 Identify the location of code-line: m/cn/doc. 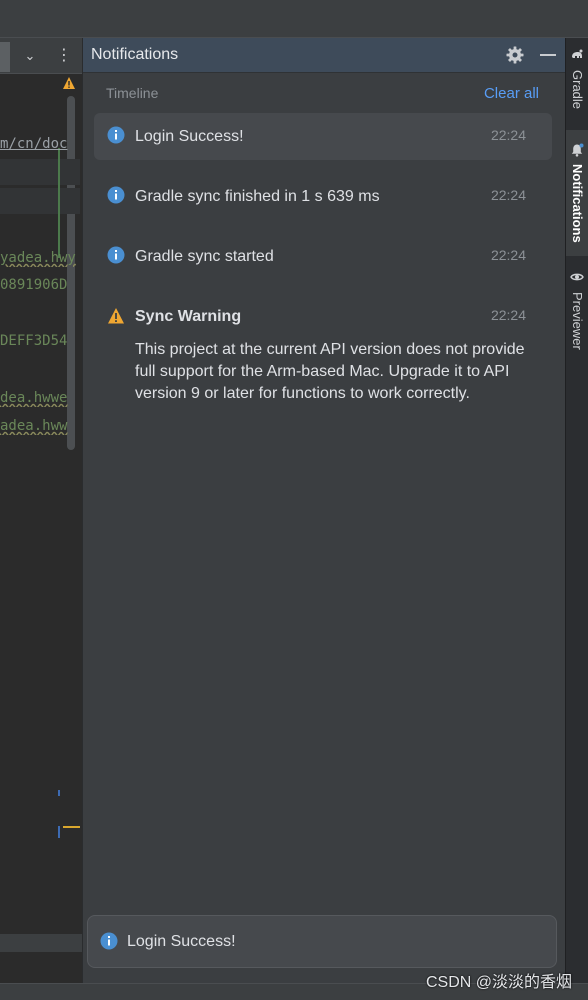
(34, 144).